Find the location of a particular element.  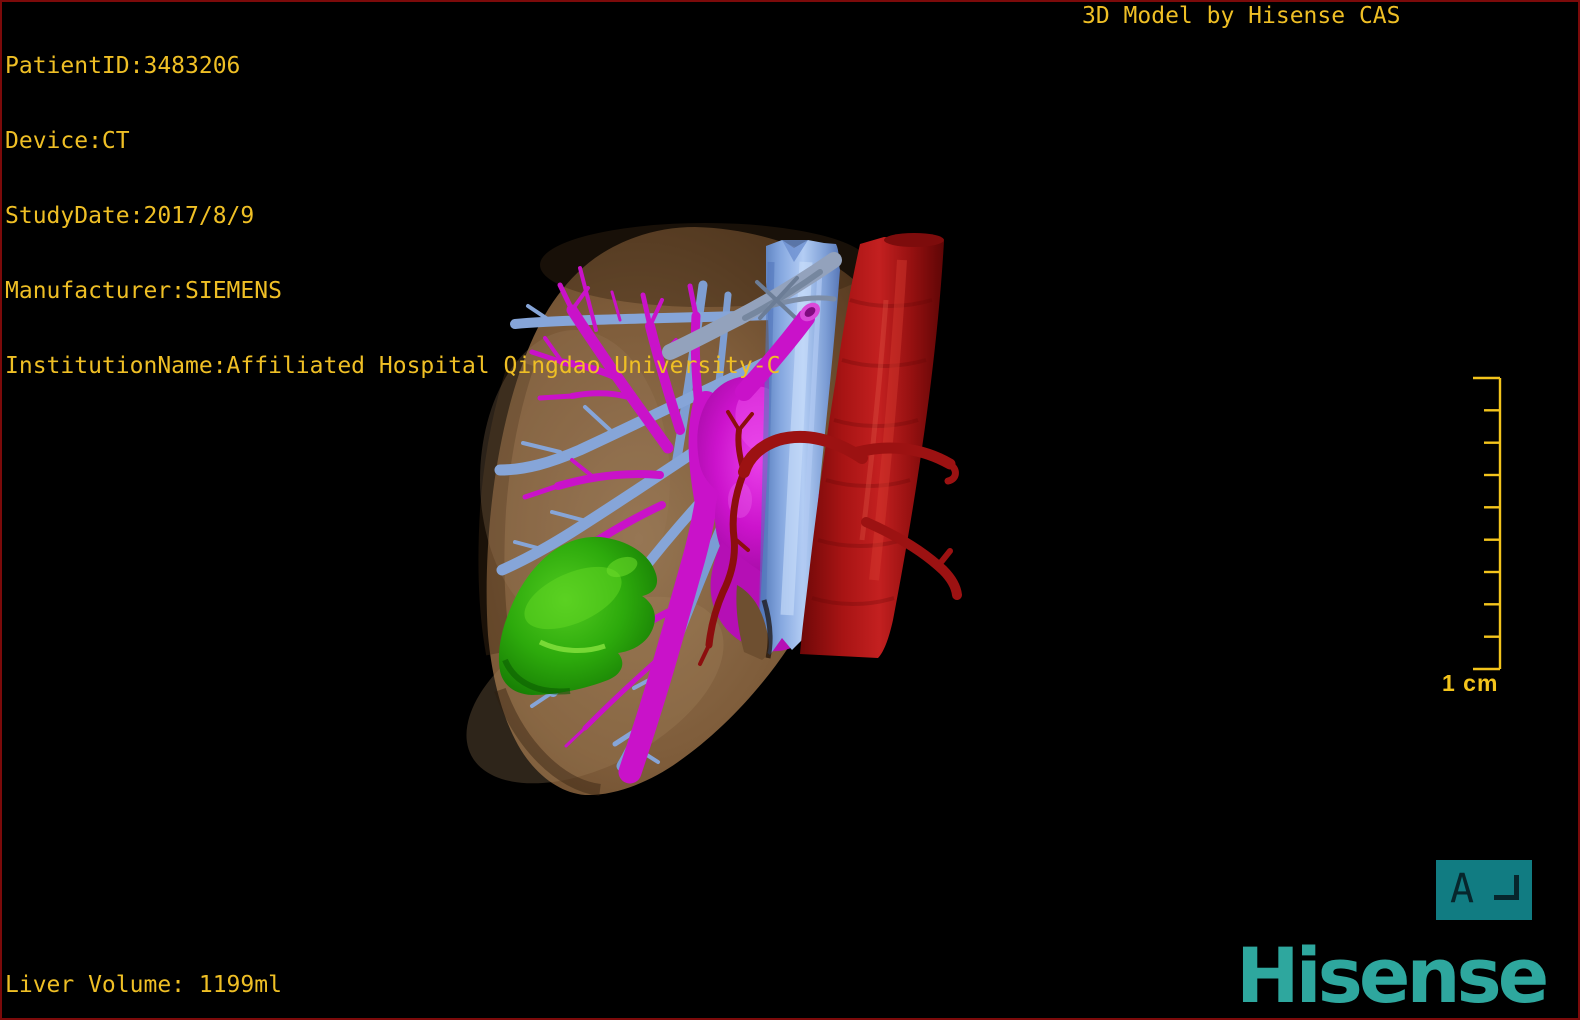

corner-bracket-icon is located at coordinates (1506, 887).